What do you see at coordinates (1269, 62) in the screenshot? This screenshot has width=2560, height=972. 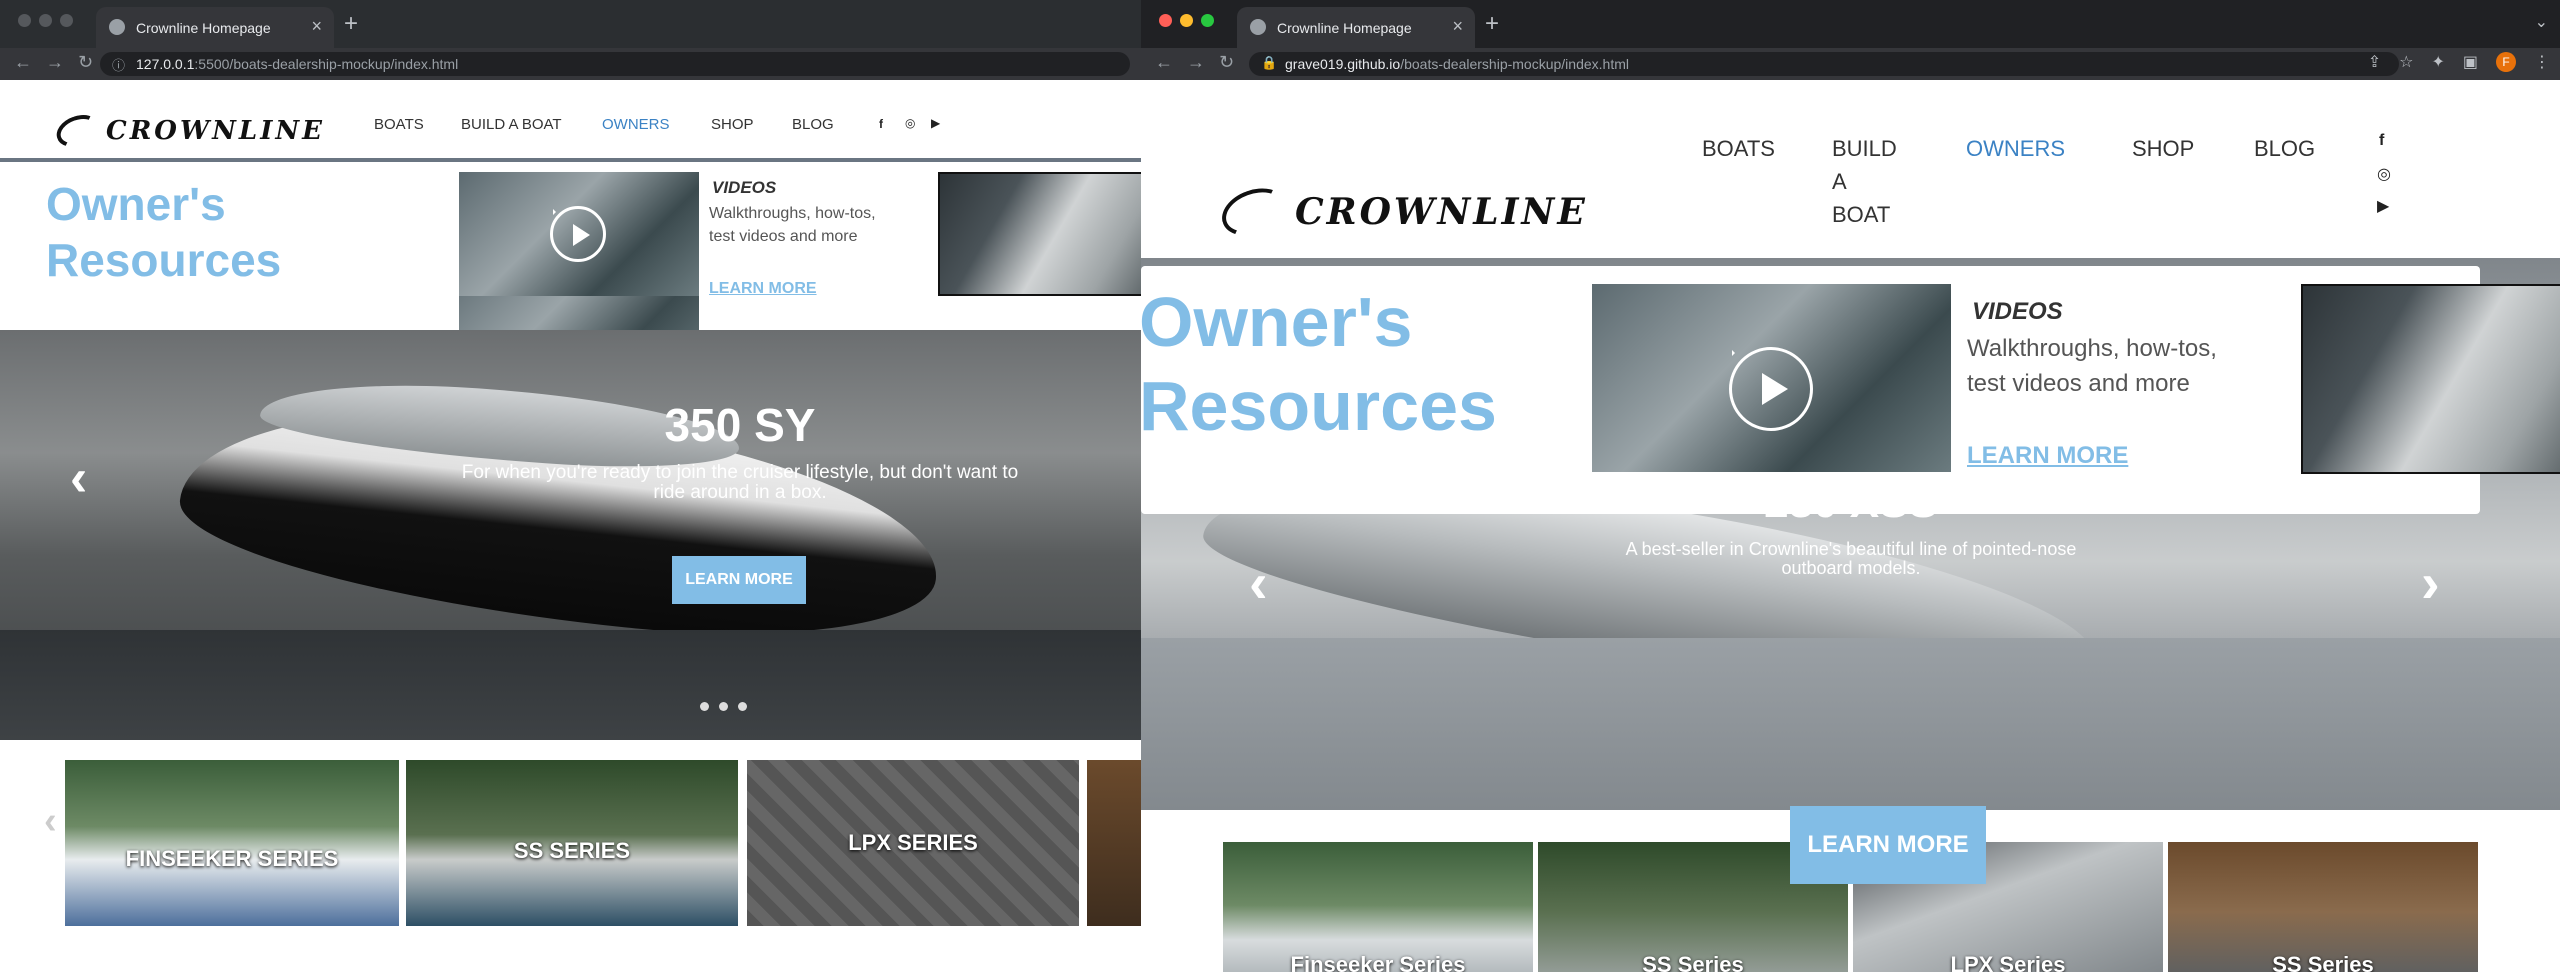 I see `lock-icon: 🔒` at bounding box center [1269, 62].